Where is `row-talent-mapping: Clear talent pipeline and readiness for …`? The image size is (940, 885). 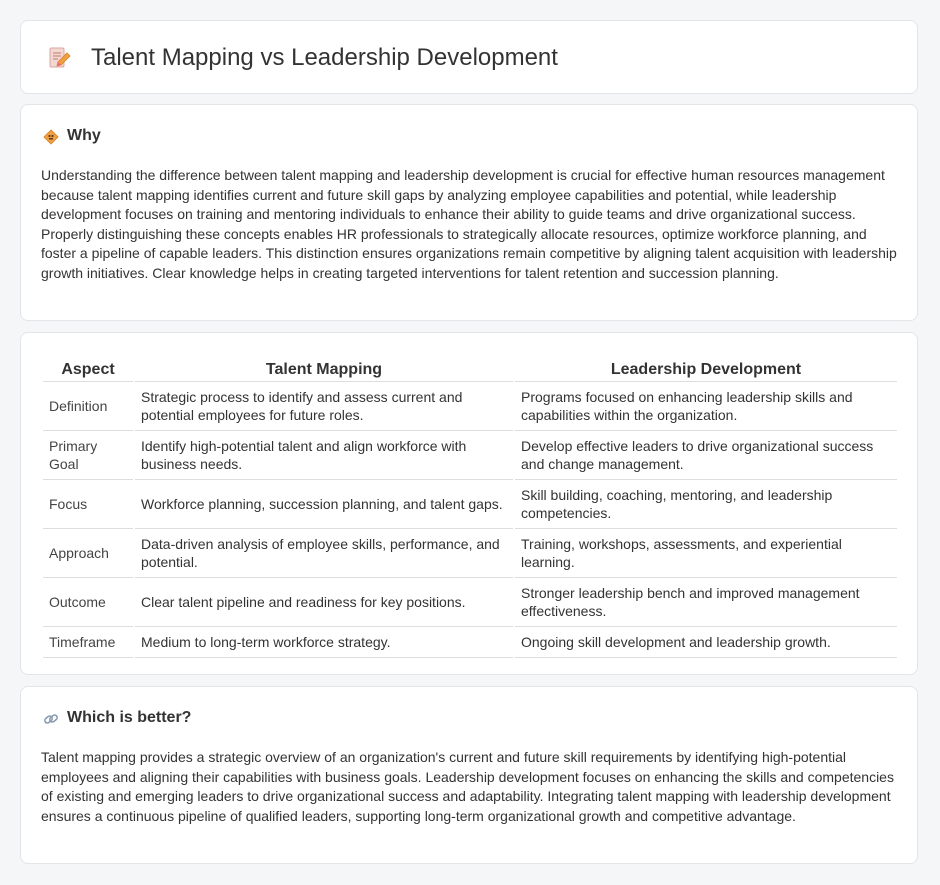
row-talent-mapping: Clear talent pipeline and readiness for … is located at coordinates (324, 602).